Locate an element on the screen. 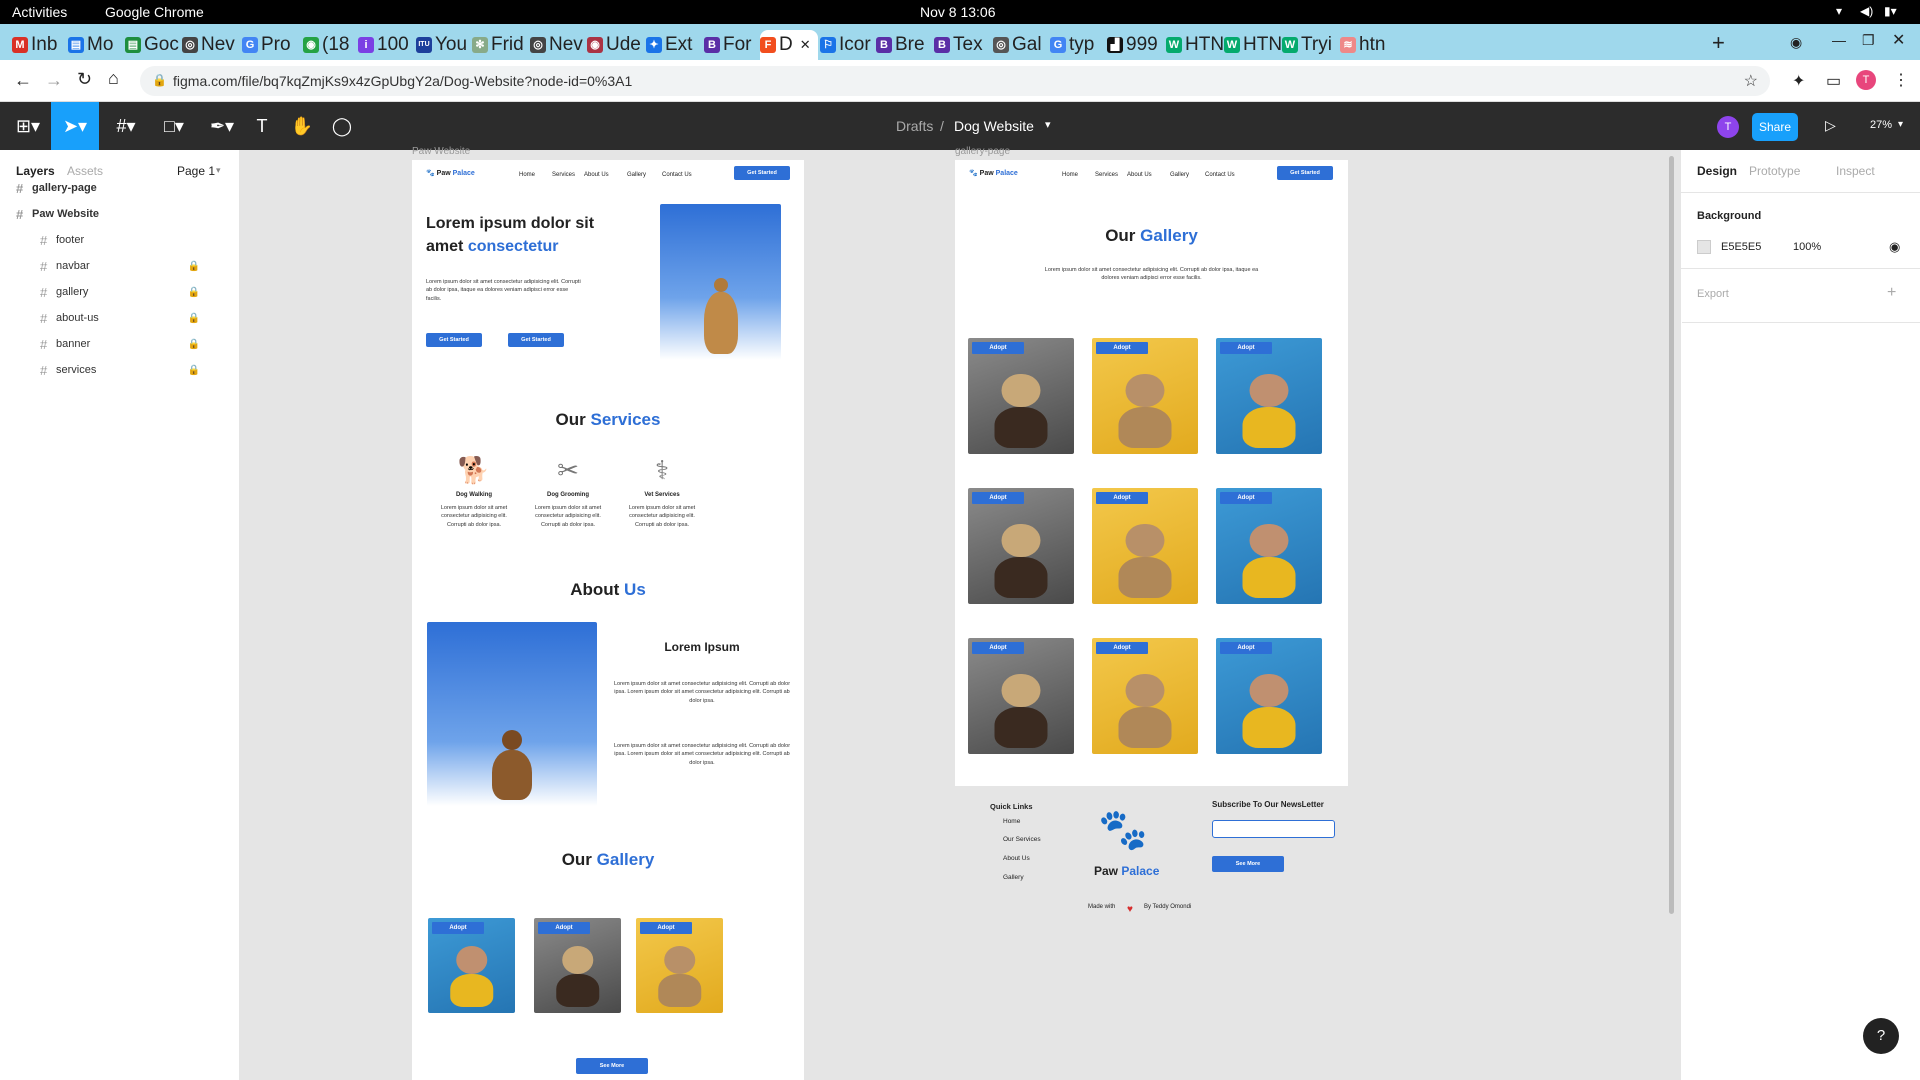 The image size is (1920, 1080). collaborator-avatar: T is located at coordinates (1728, 127).